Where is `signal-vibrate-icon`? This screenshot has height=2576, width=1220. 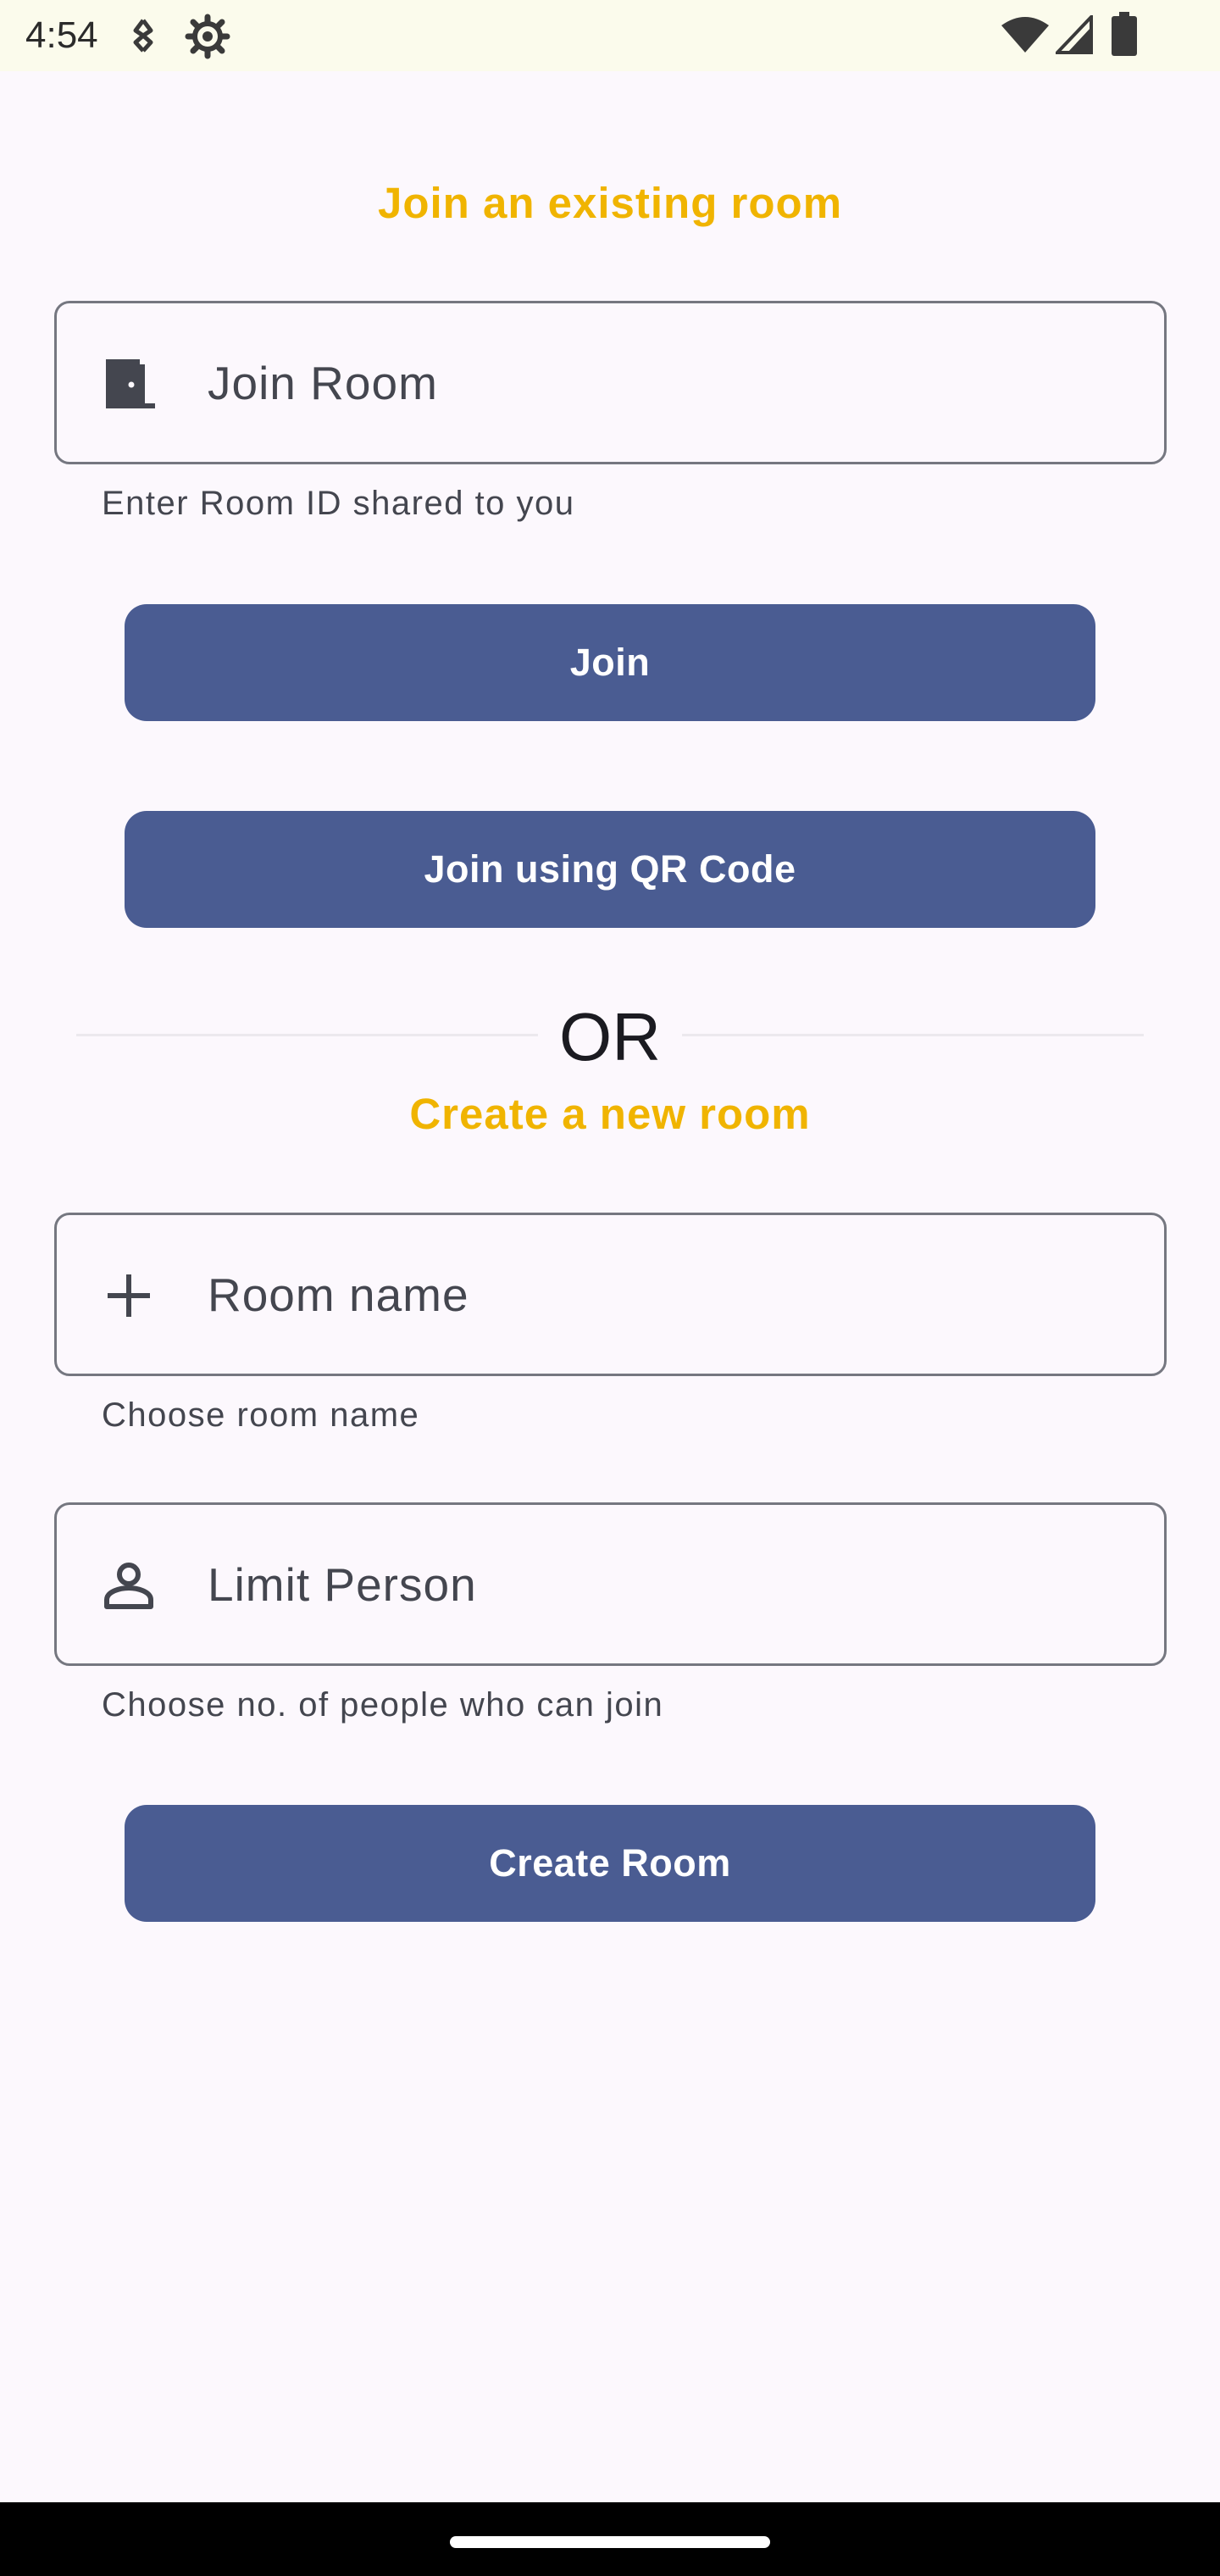
signal-vibrate-icon is located at coordinates (143, 37).